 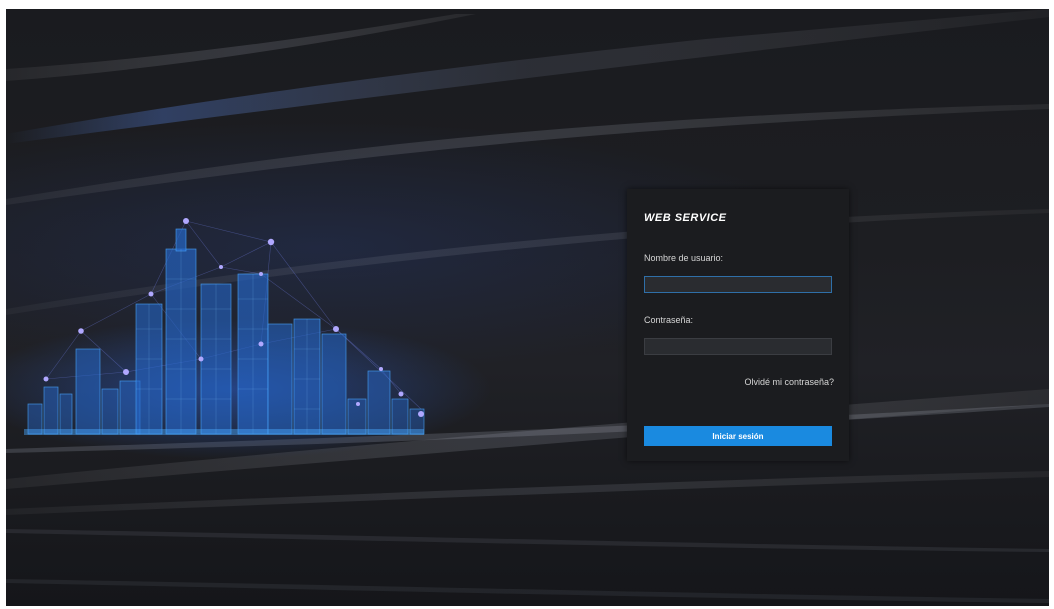 I want to click on panel-title: WEB SERVICE, so click(x=685, y=218).